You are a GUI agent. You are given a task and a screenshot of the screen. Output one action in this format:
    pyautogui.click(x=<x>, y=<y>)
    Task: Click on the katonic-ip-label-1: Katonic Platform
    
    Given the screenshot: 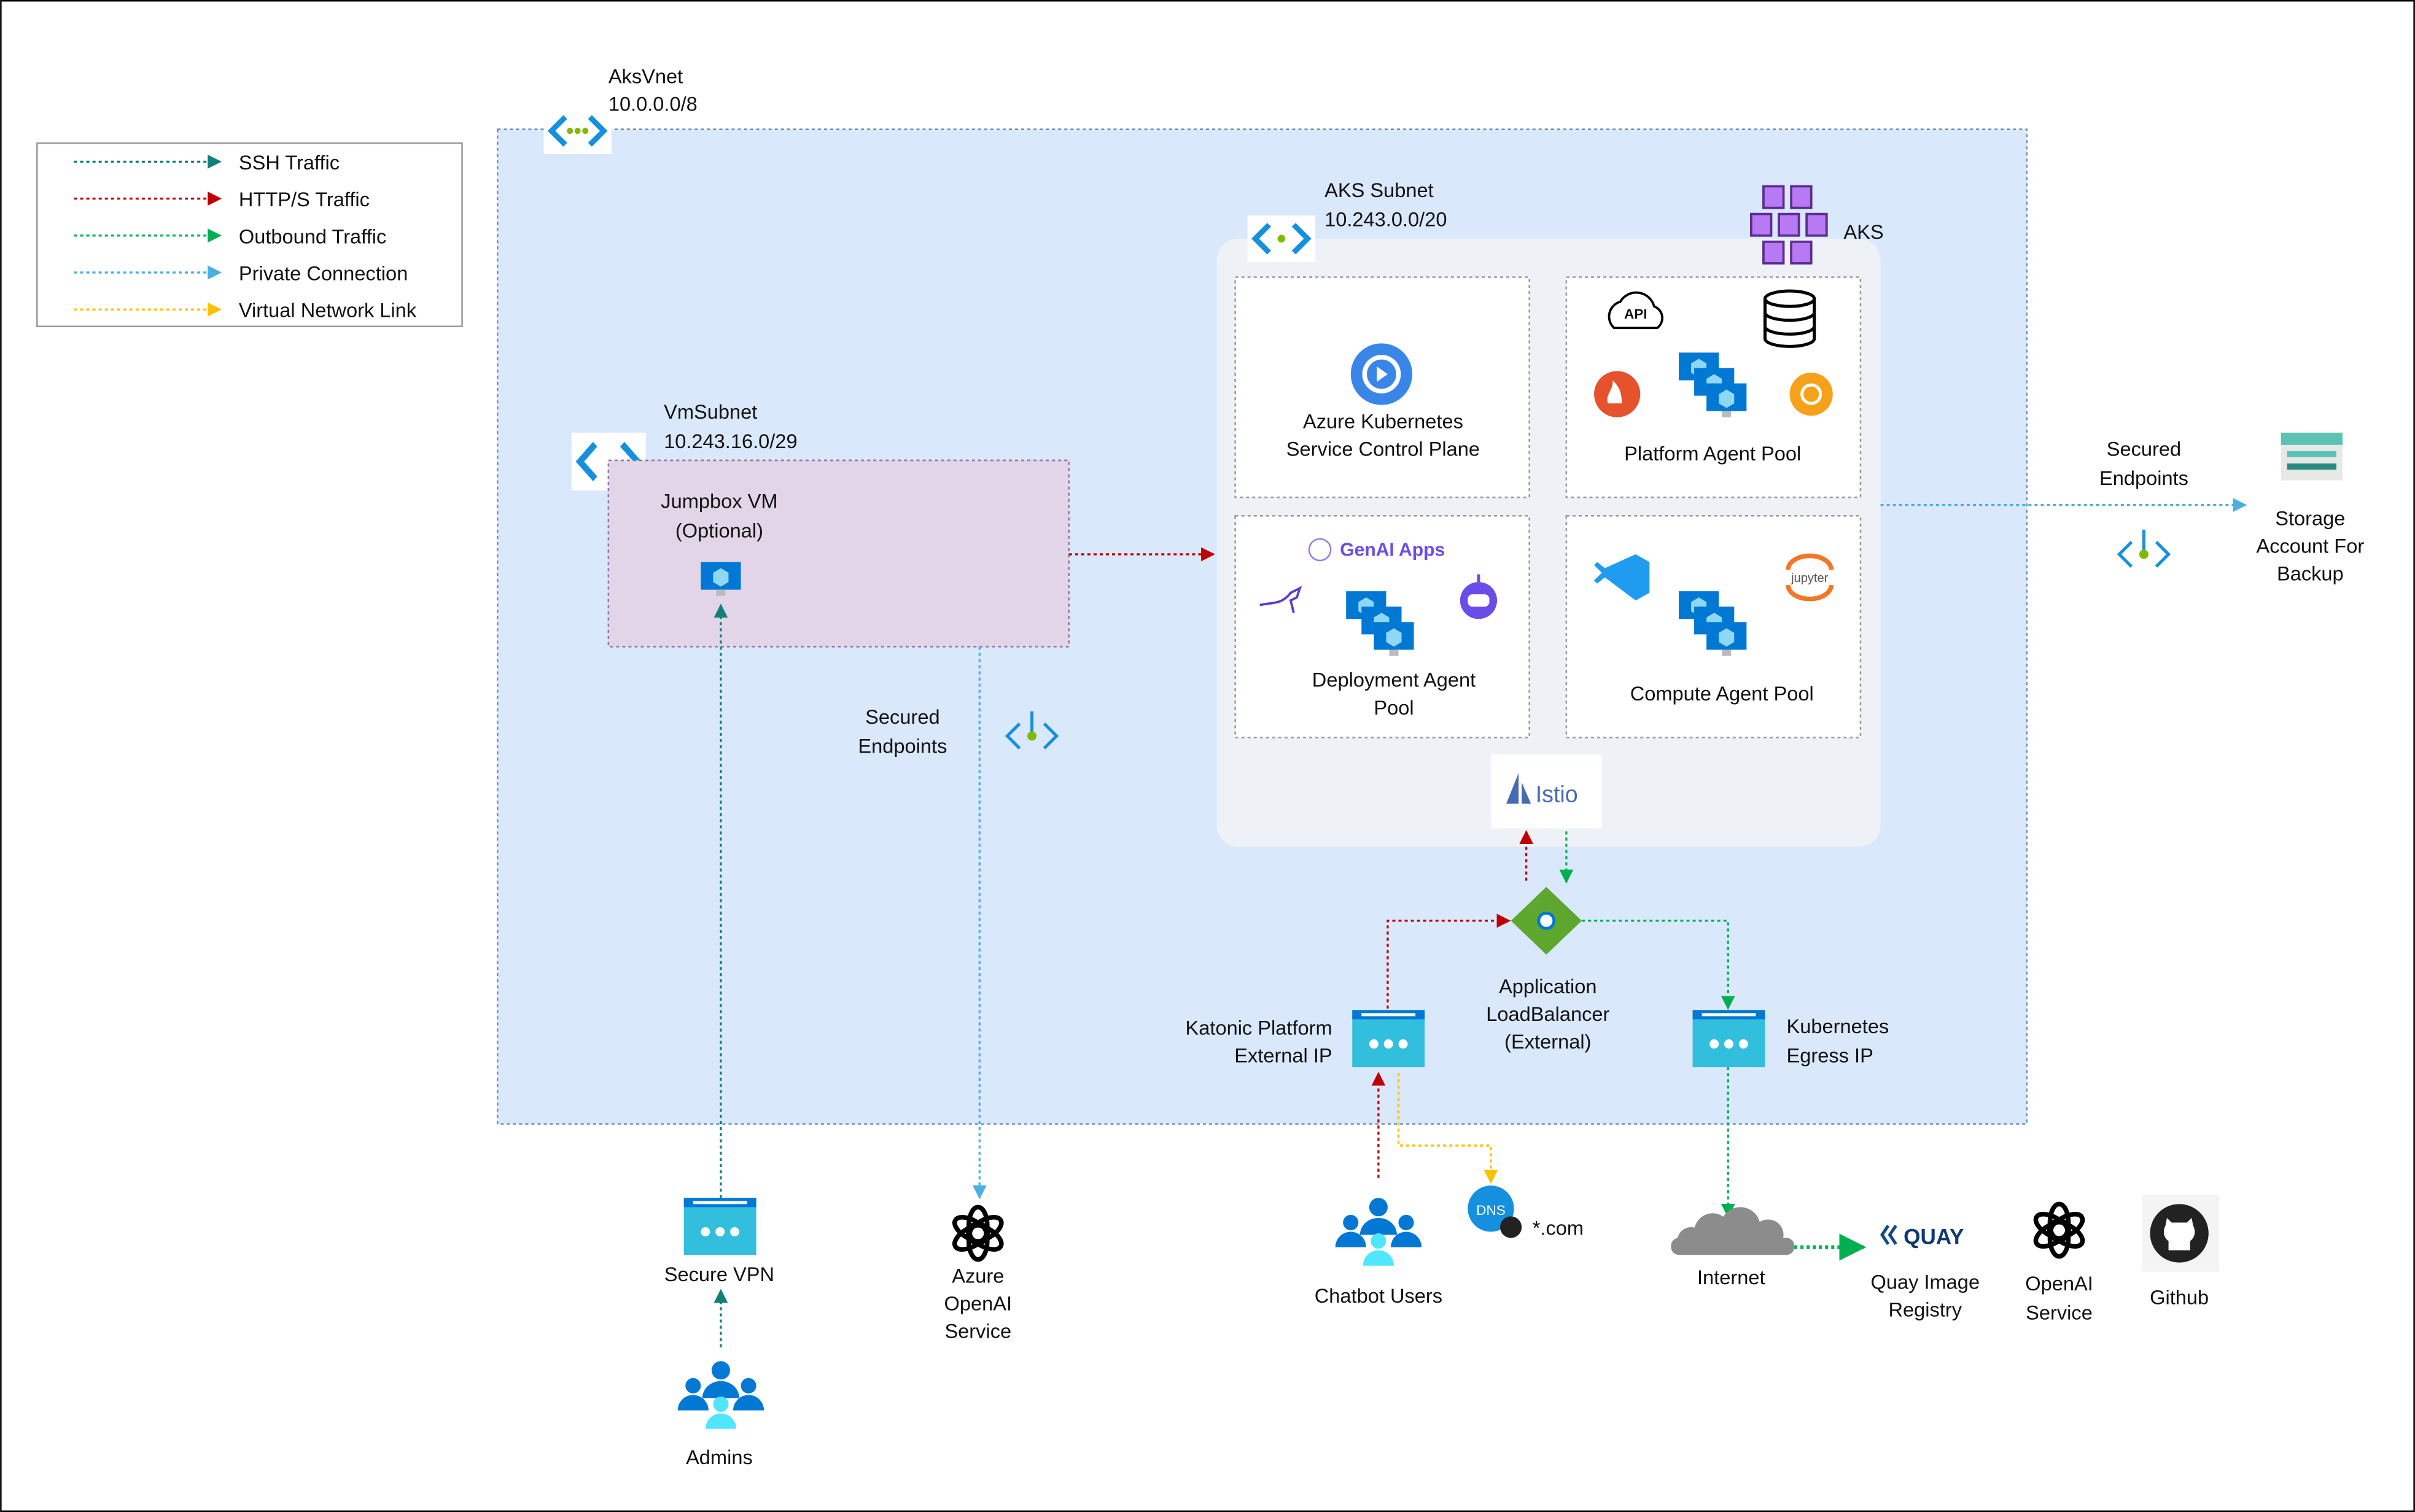 What is the action you would take?
    pyautogui.click(x=1259, y=1027)
    